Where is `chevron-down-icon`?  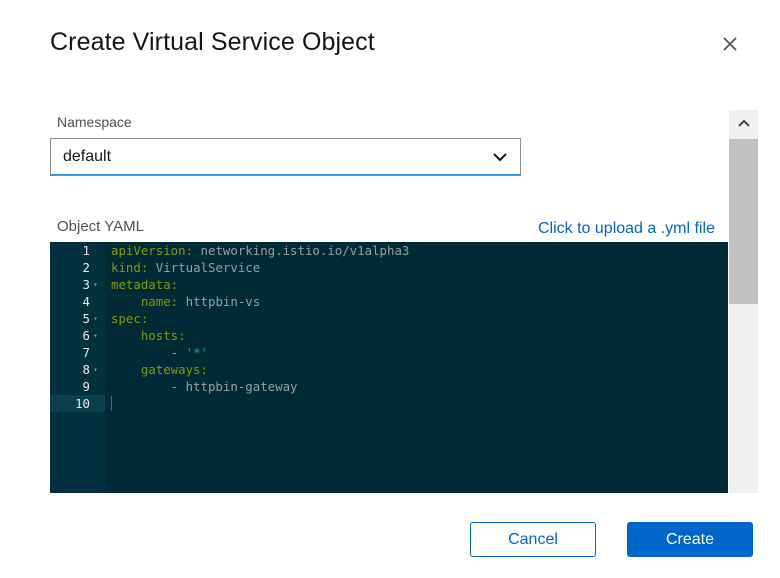
chevron-down-icon is located at coordinates (500, 159).